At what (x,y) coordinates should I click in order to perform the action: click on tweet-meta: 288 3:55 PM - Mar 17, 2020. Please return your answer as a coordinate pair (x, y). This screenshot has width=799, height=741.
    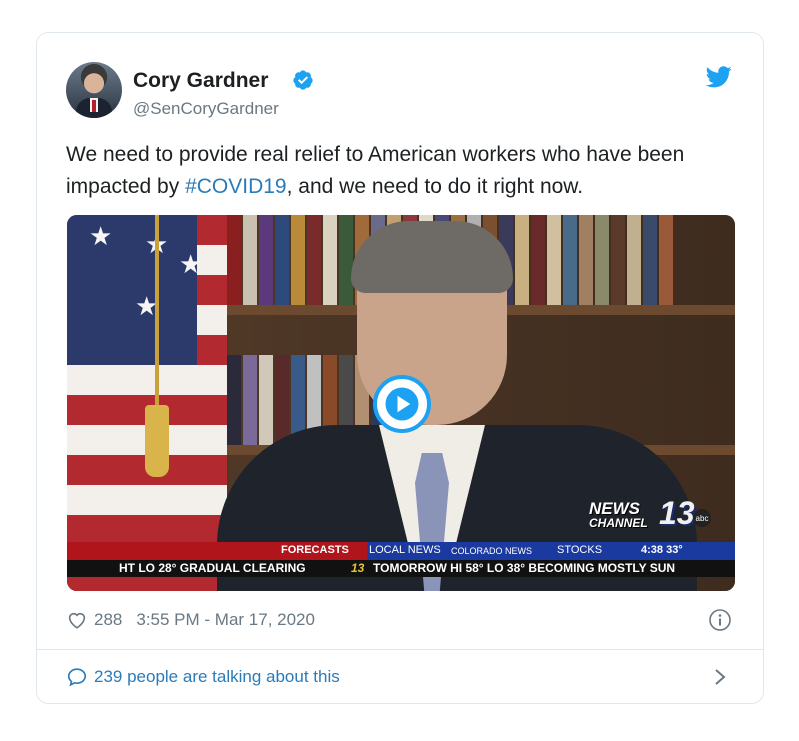
    Looking at the image, I should click on (190, 620).